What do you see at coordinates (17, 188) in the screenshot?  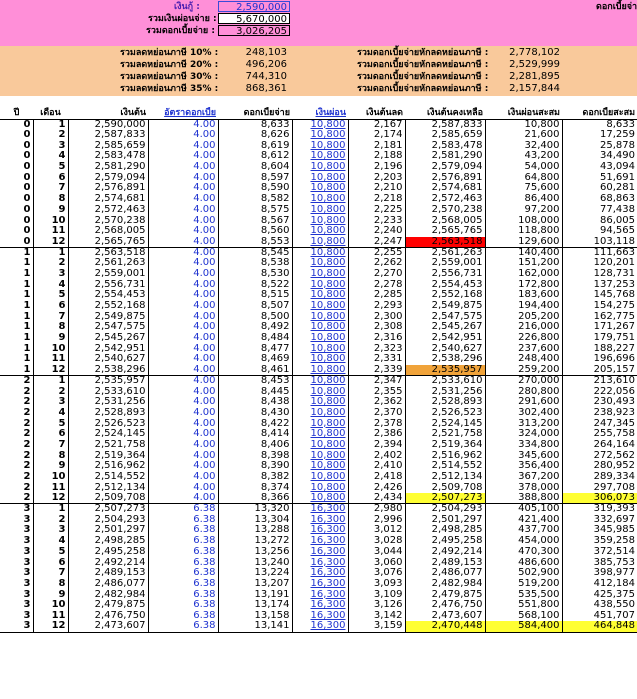 I see `cell-year: 0` at bounding box center [17, 188].